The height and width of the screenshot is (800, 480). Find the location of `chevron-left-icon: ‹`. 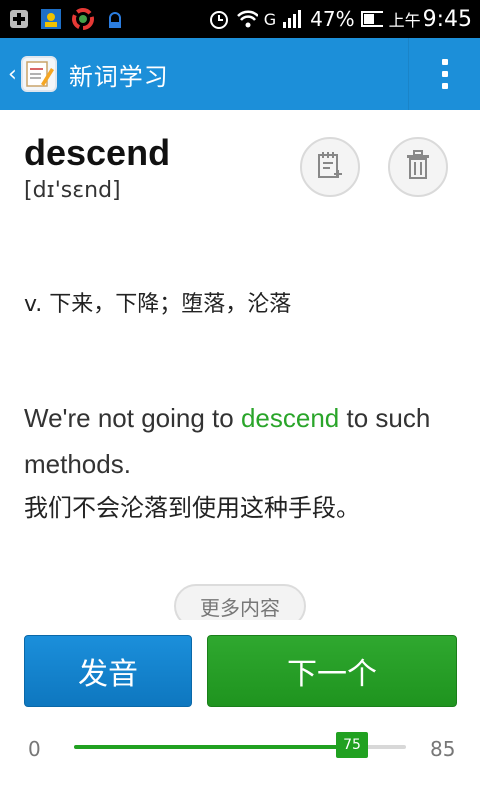

chevron-left-icon: ‹ is located at coordinates (12, 74).